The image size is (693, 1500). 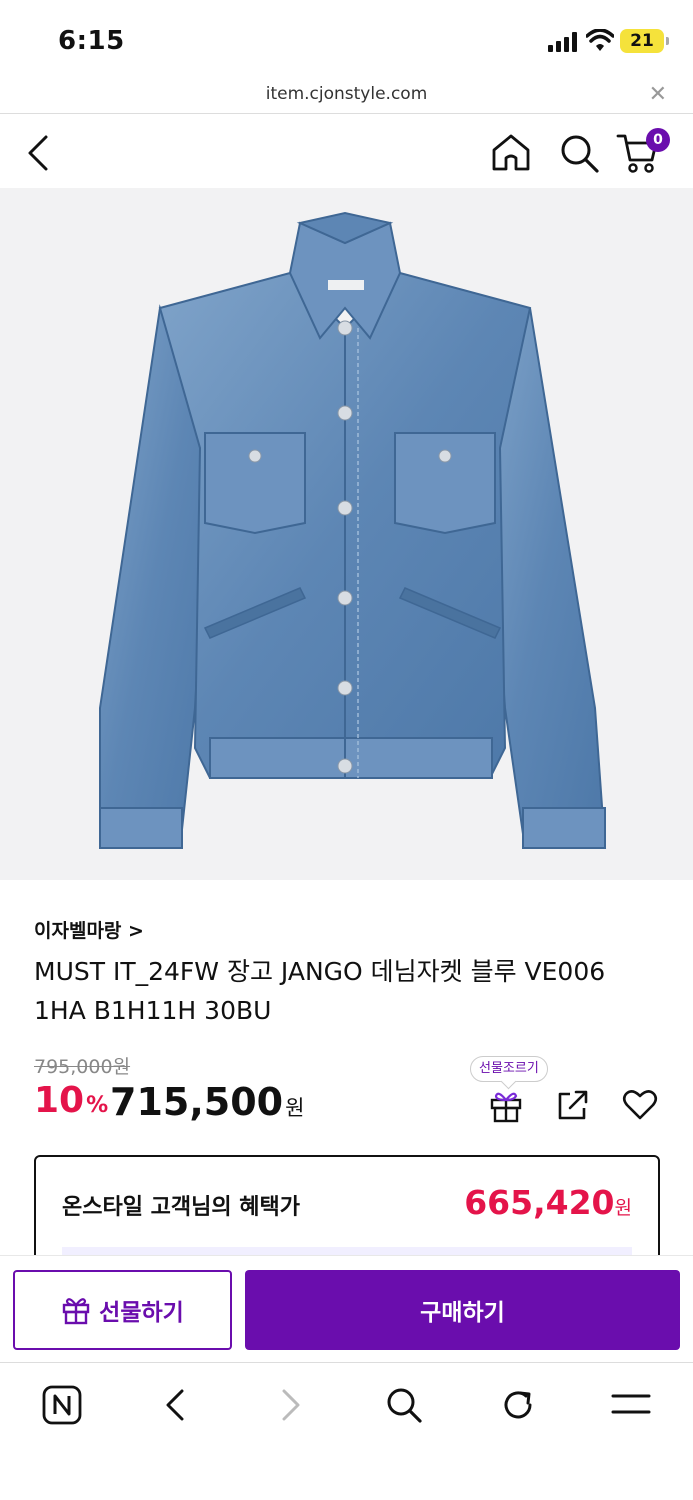 What do you see at coordinates (291, 1405) in the screenshot?
I see `forward-icon` at bounding box center [291, 1405].